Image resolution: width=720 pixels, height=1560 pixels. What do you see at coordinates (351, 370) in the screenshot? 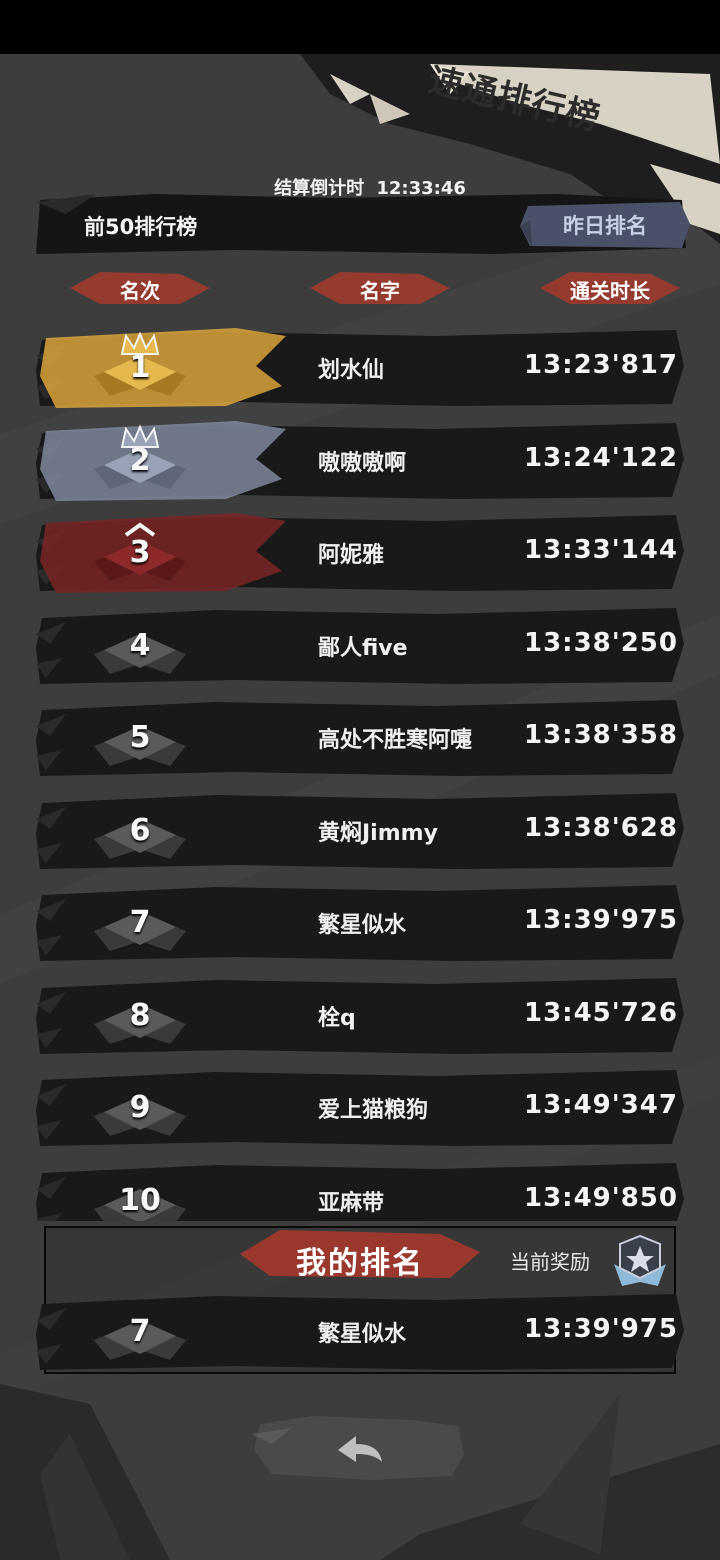
I see `player-name: 划水仙` at bounding box center [351, 370].